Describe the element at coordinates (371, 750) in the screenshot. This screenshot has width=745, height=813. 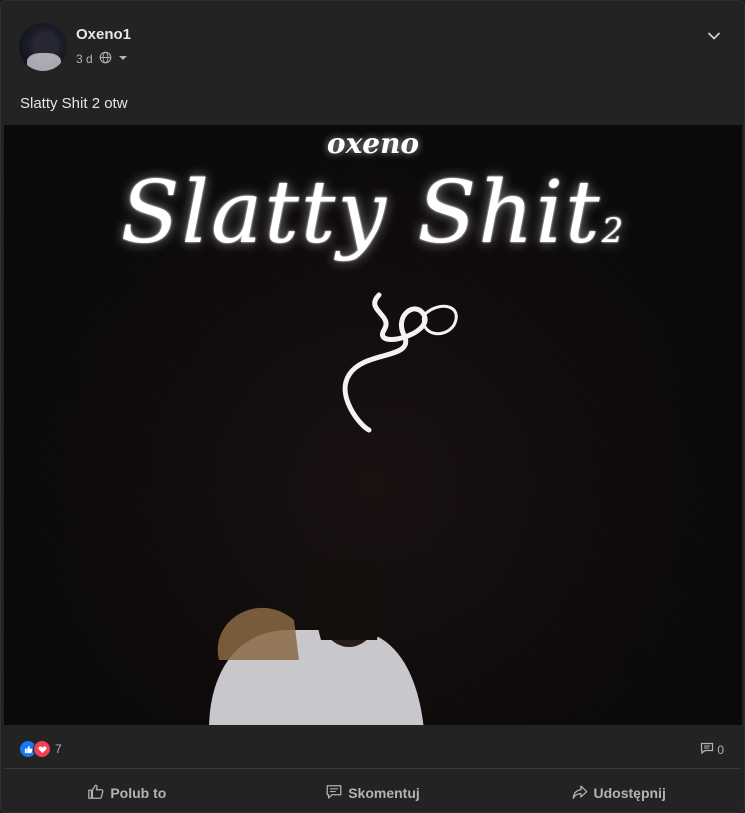
I see `reactions-bar: 7 0` at that location.